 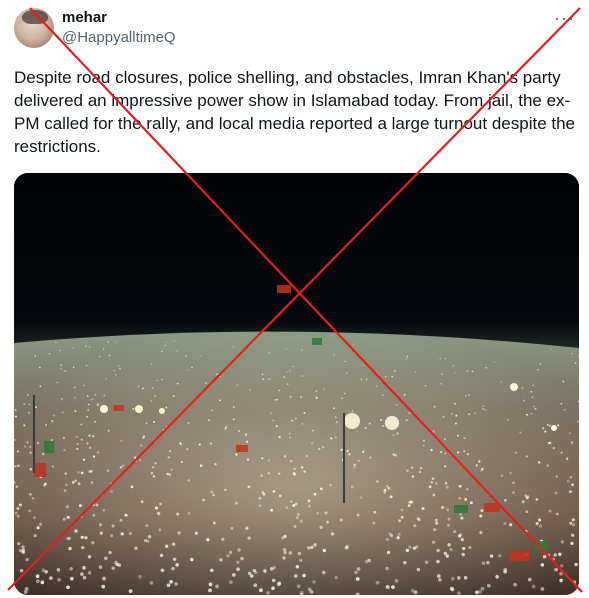 I want to click on tweet-header: mehar @HappyalltimeQ, so click(x=95, y=28).